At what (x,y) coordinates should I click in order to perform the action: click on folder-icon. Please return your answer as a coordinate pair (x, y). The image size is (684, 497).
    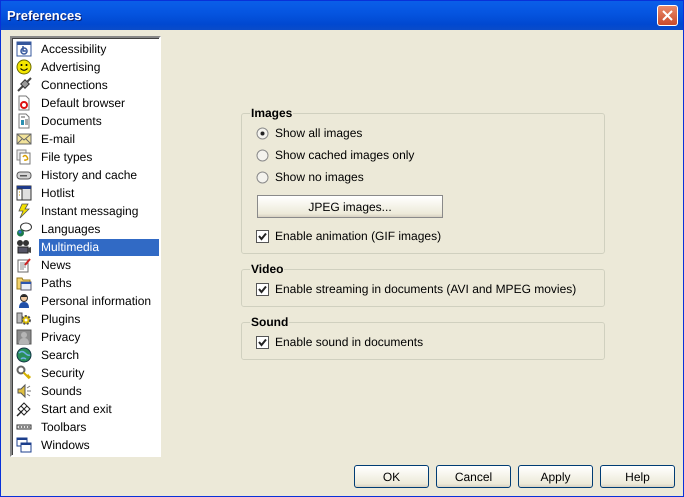
    Looking at the image, I should click on (24, 283).